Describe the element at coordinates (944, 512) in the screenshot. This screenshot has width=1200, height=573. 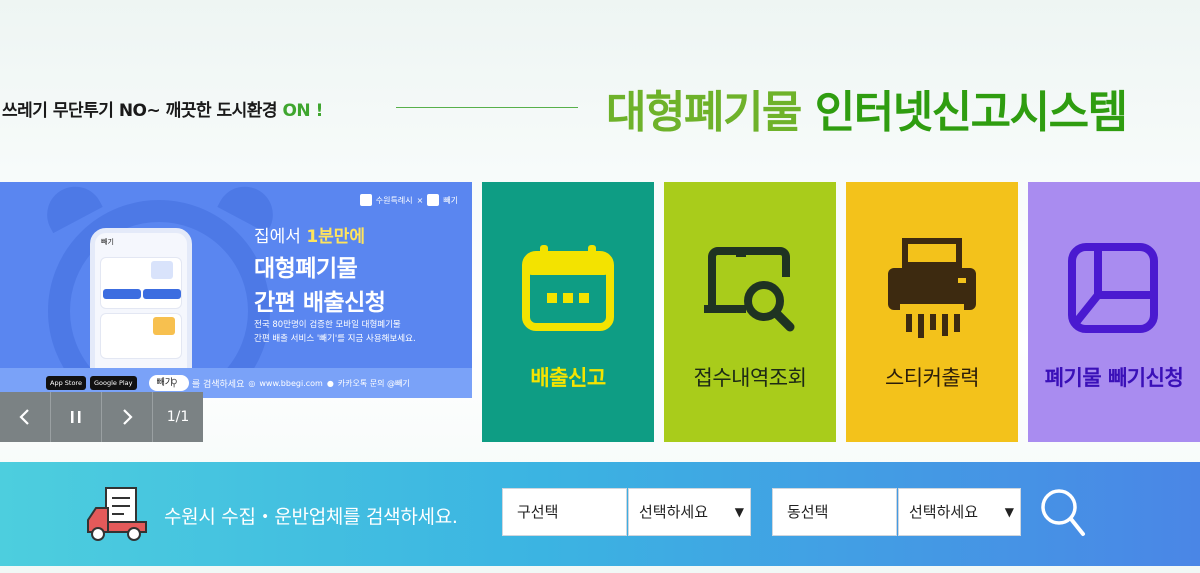
I see `dong-select-value: 선택하세요` at that location.